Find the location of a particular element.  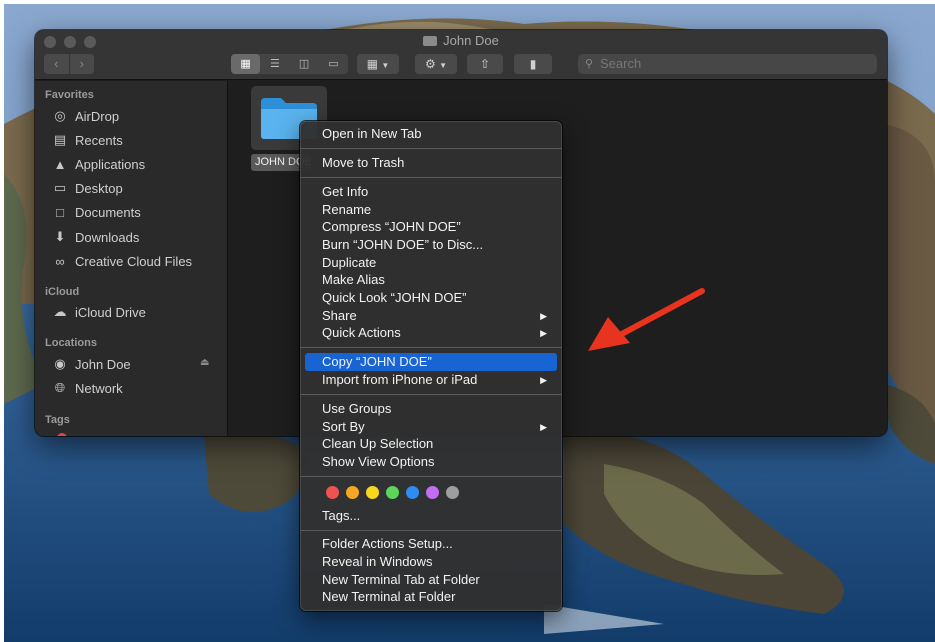

group-by-button: ▦ ▼ is located at coordinates (378, 64).